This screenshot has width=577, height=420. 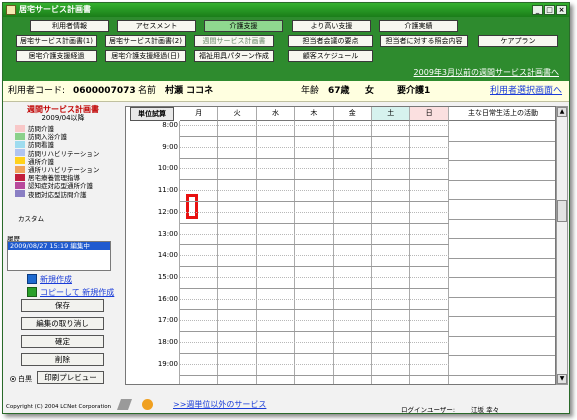 What do you see at coordinates (561, 10) in the screenshot?
I see `close-button: ×` at bounding box center [561, 10].